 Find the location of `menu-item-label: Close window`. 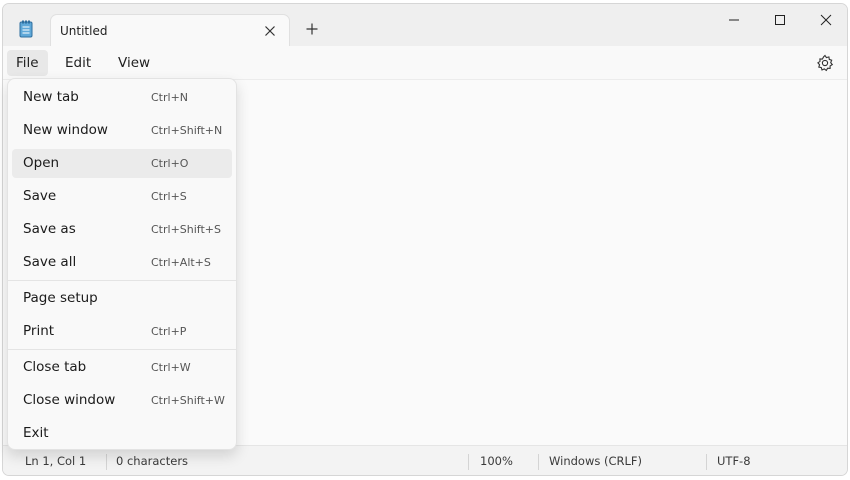

menu-item-label: Close window is located at coordinates (69, 400).